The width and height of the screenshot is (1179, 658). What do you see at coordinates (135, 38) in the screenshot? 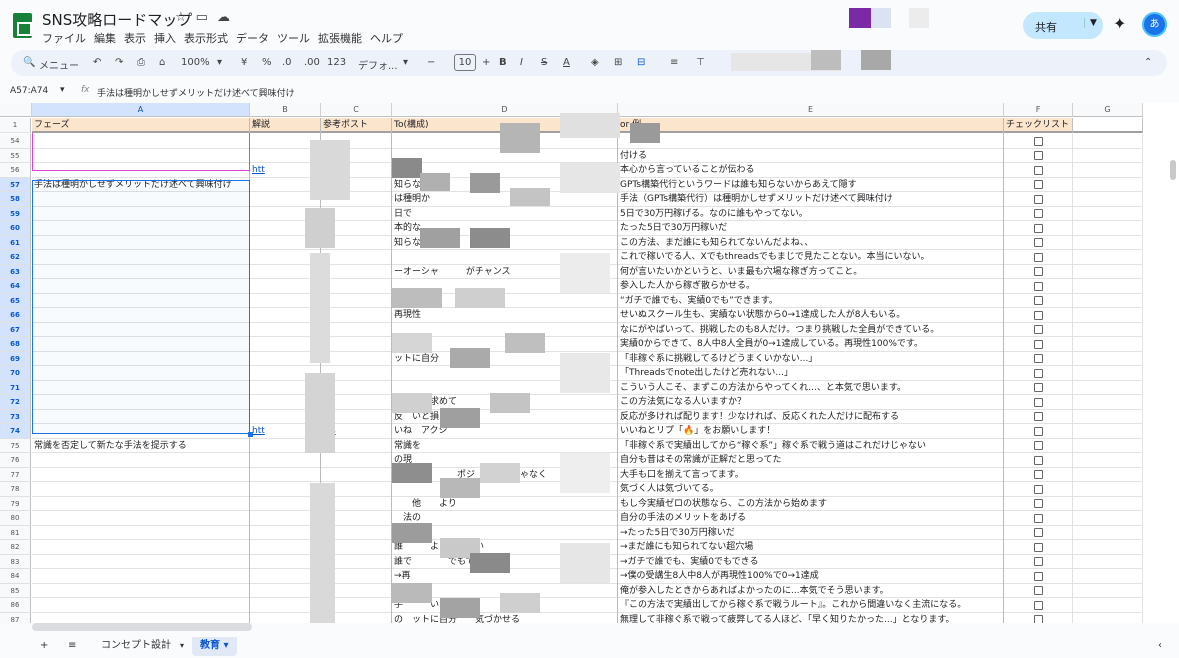
I see `menu-item: 表示` at bounding box center [135, 38].